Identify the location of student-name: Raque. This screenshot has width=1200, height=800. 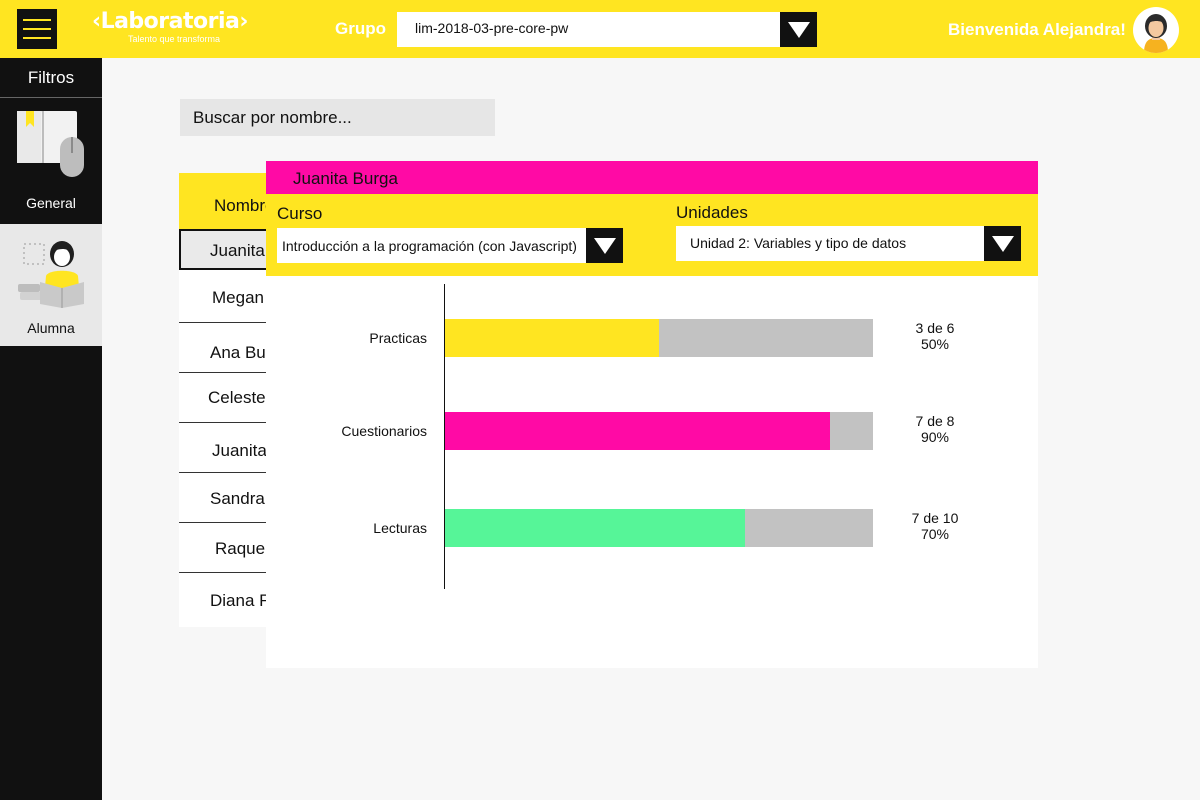
(240, 548).